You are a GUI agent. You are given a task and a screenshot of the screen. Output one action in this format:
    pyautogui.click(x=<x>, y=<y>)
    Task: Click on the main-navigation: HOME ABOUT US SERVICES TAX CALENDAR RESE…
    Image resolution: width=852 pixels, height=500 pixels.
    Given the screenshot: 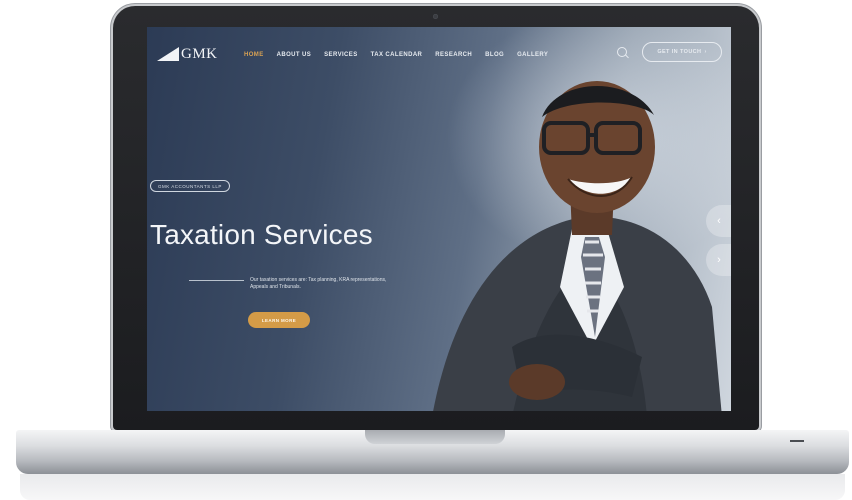 What is the action you would take?
    pyautogui.click(x=396, y=55)
    